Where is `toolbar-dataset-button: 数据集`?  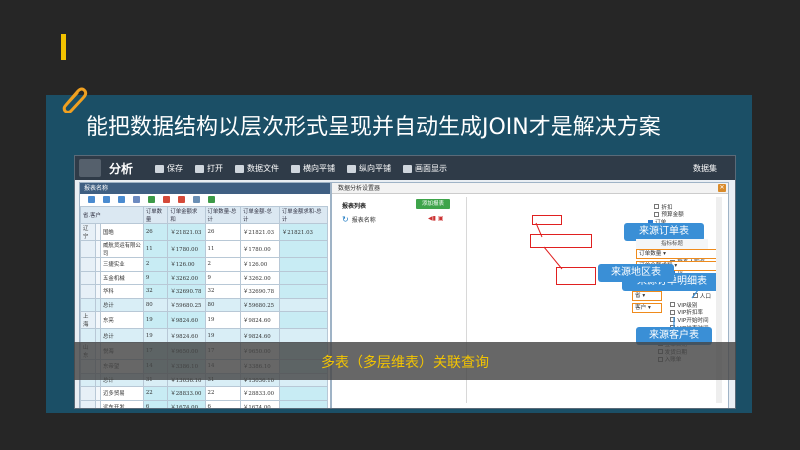
toolbar-dataset-button: 数据集 is located at coordinates (705, 168).